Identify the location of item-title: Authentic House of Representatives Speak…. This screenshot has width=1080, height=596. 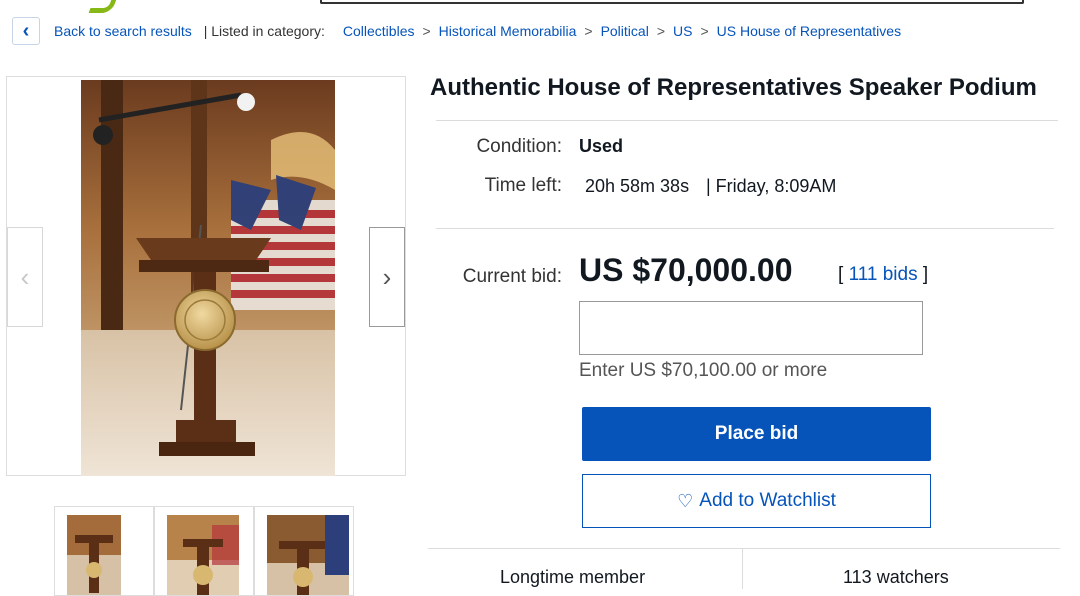
(733, 87).